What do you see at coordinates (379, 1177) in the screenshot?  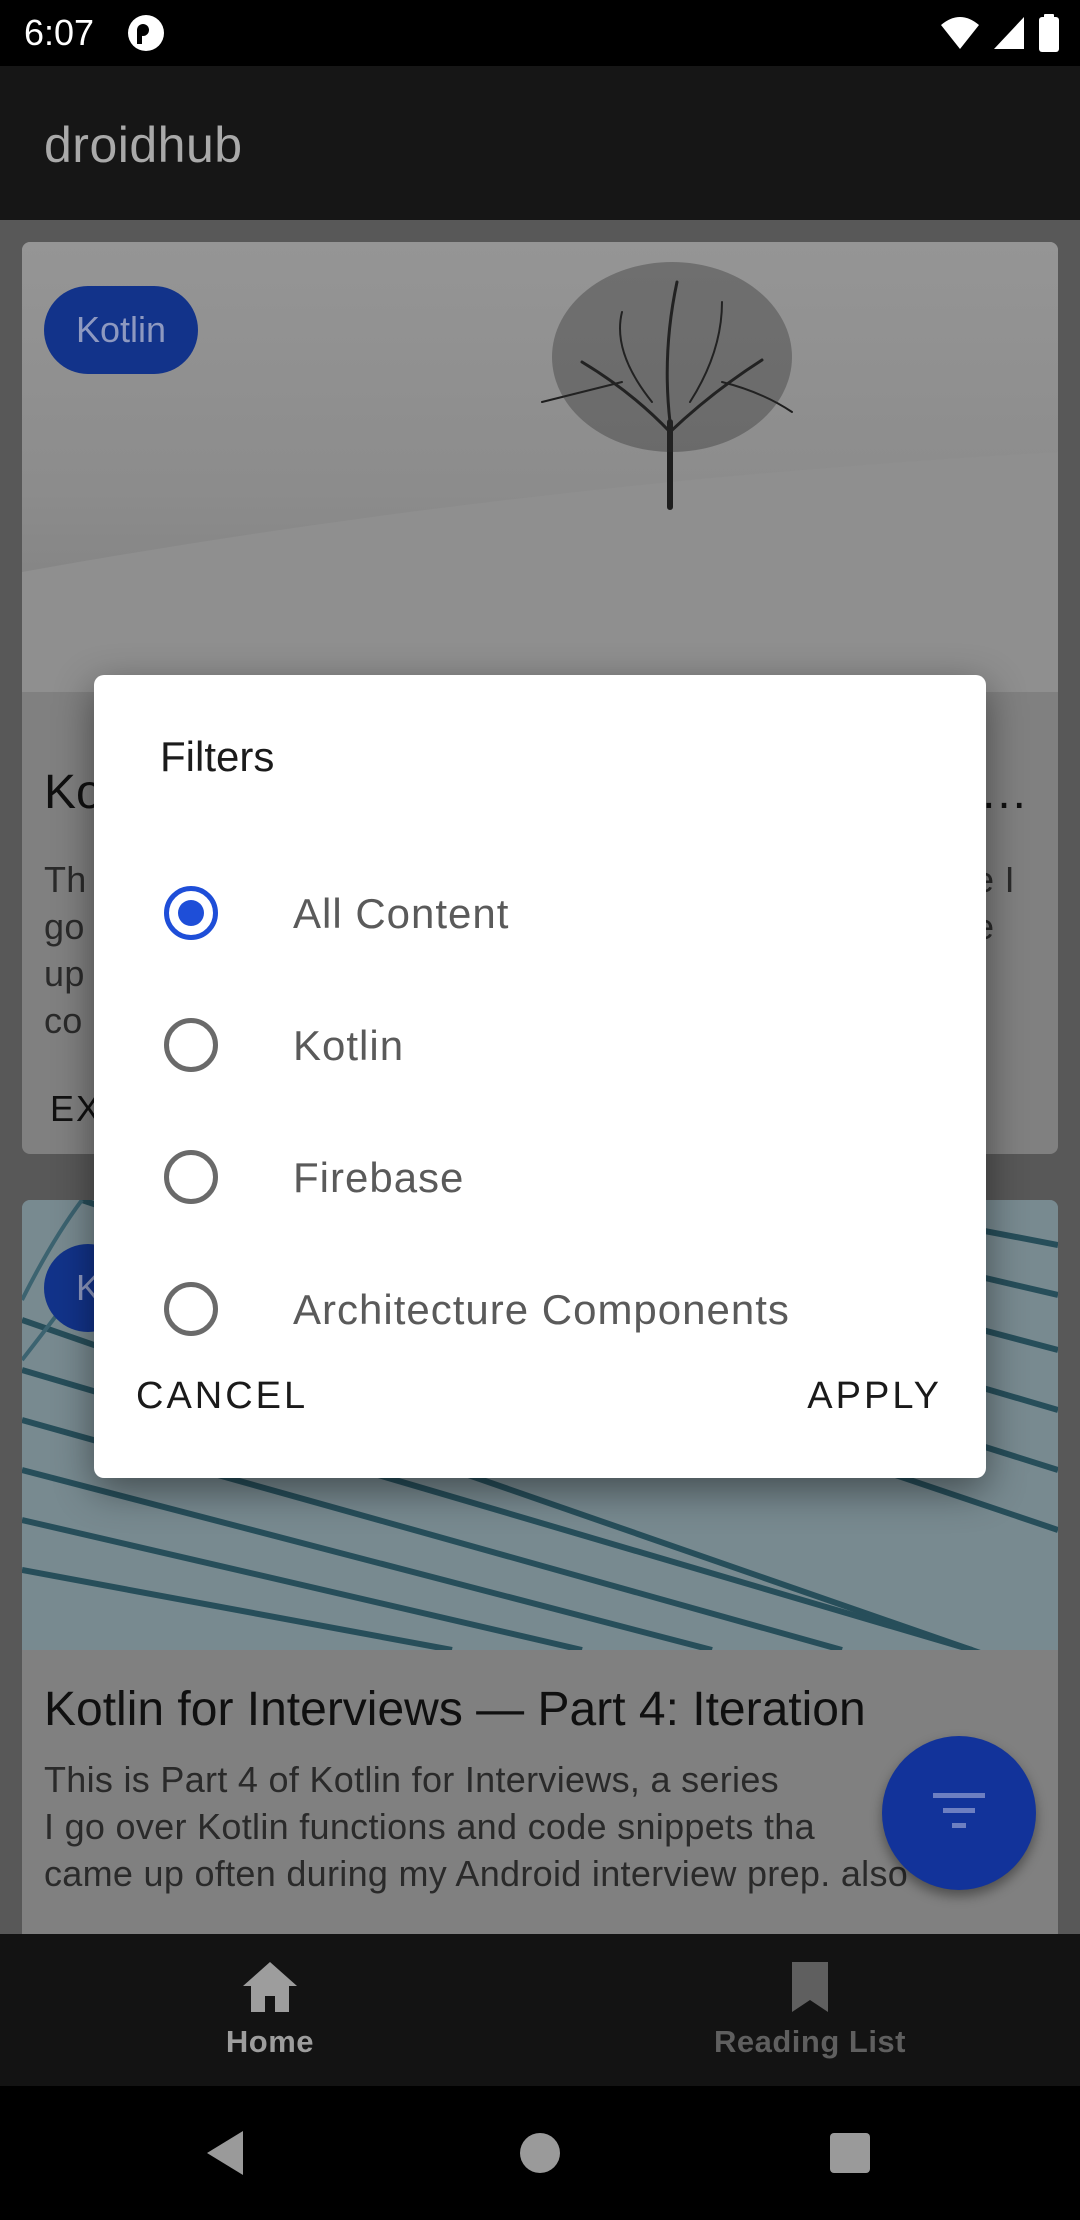 I see `option-label: Firebase` at bounding box center [379, 1177].